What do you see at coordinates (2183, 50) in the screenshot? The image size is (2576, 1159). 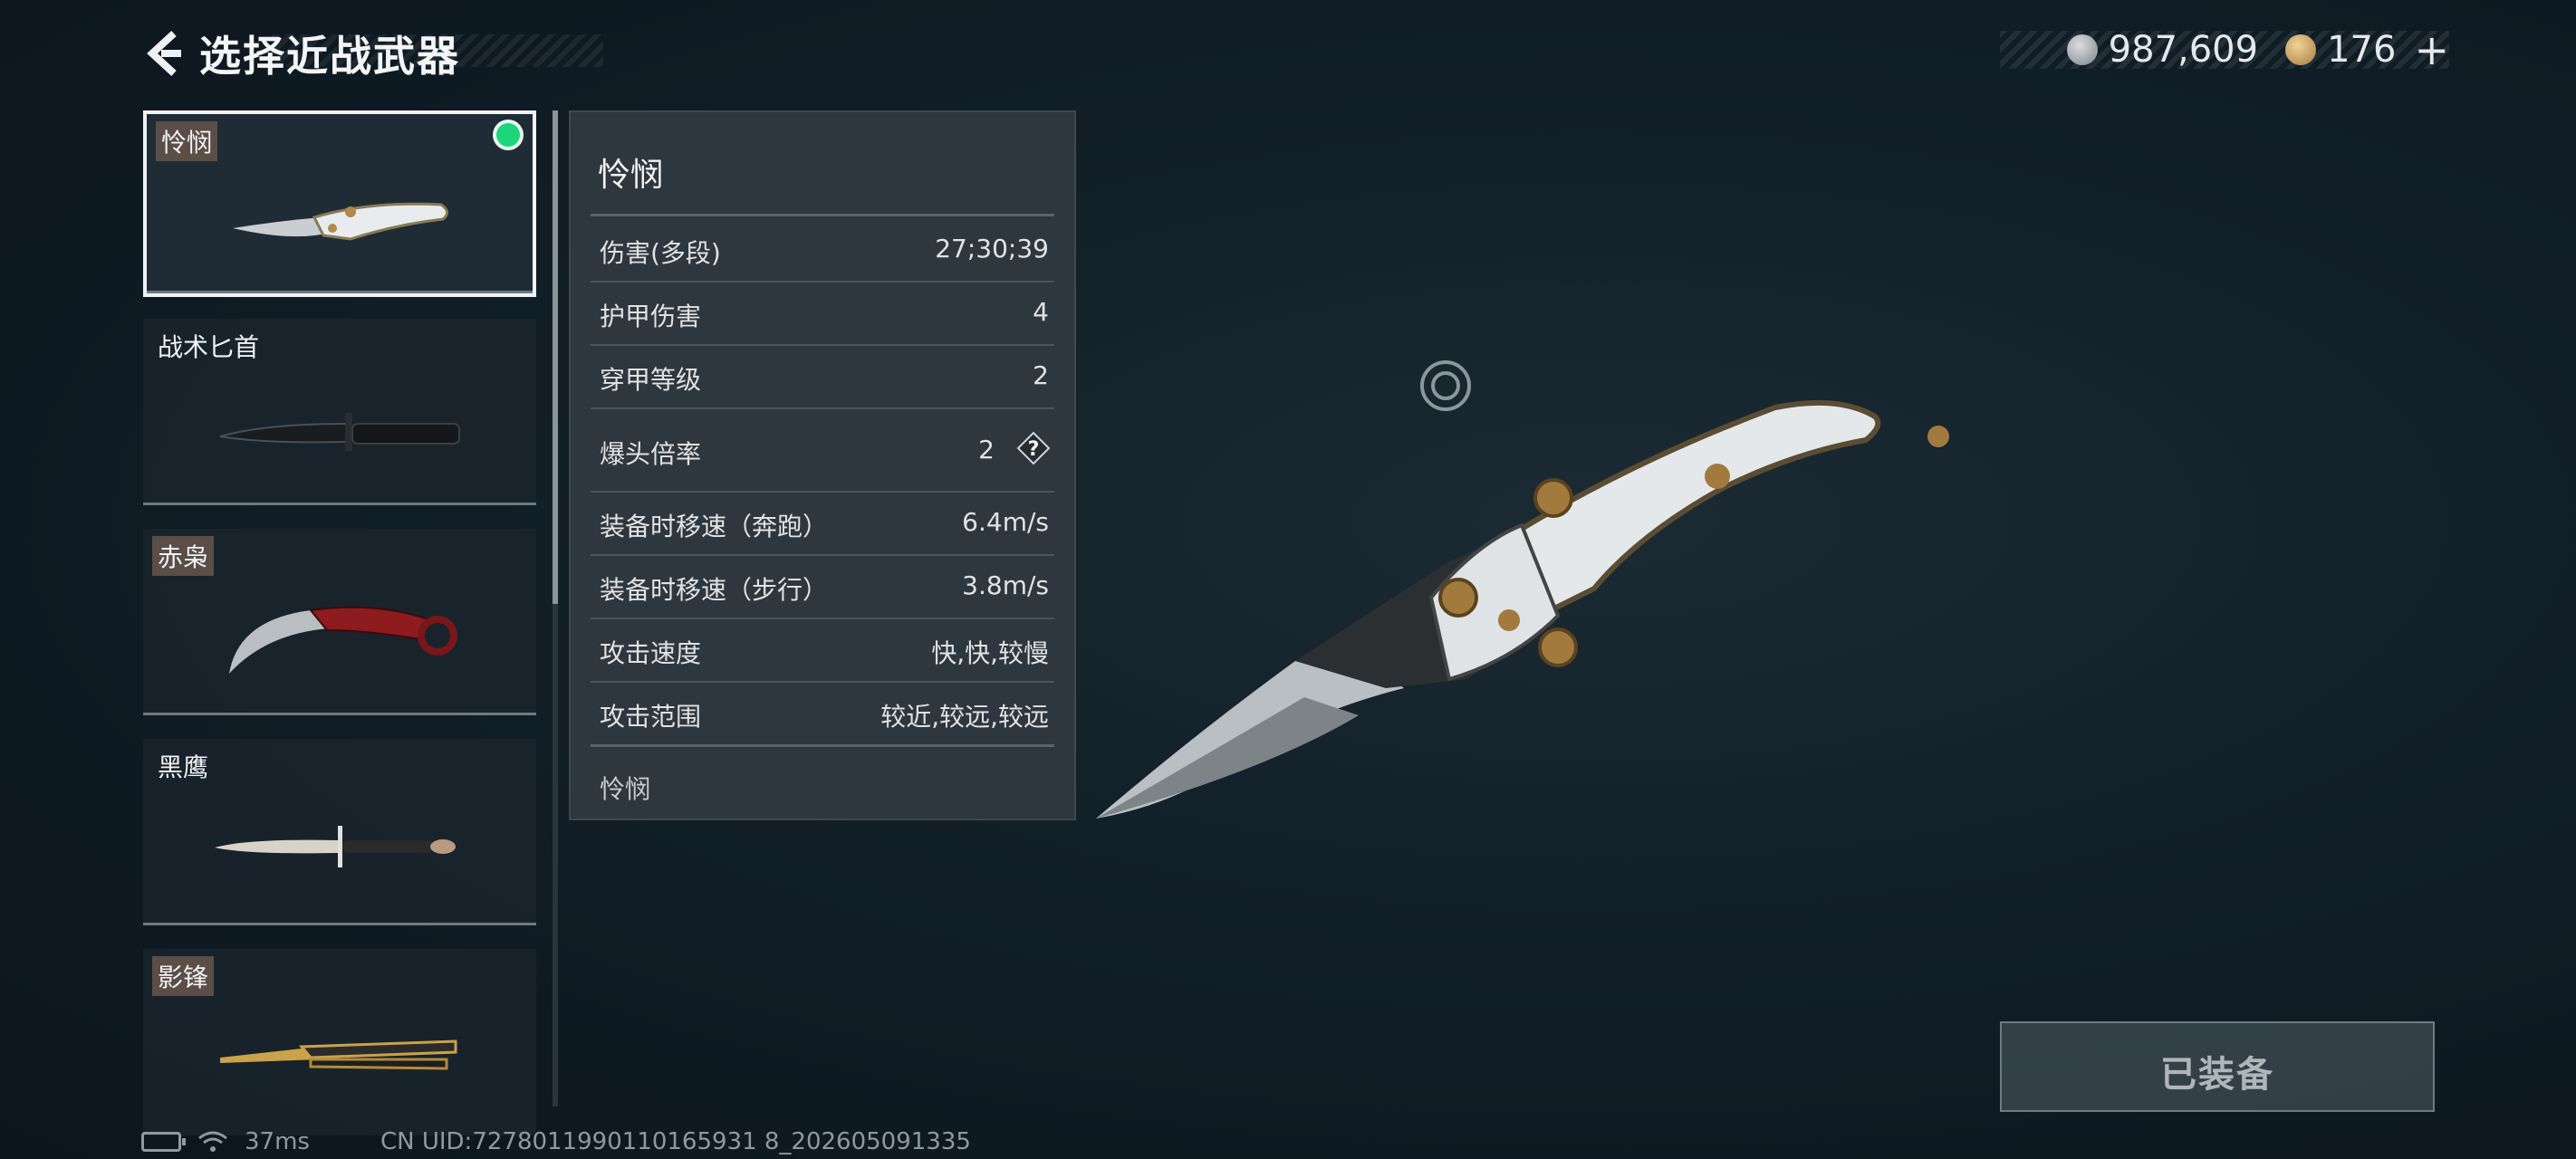 I see `silver-currency-value: 987,609` at bounding box center [2183, 50].